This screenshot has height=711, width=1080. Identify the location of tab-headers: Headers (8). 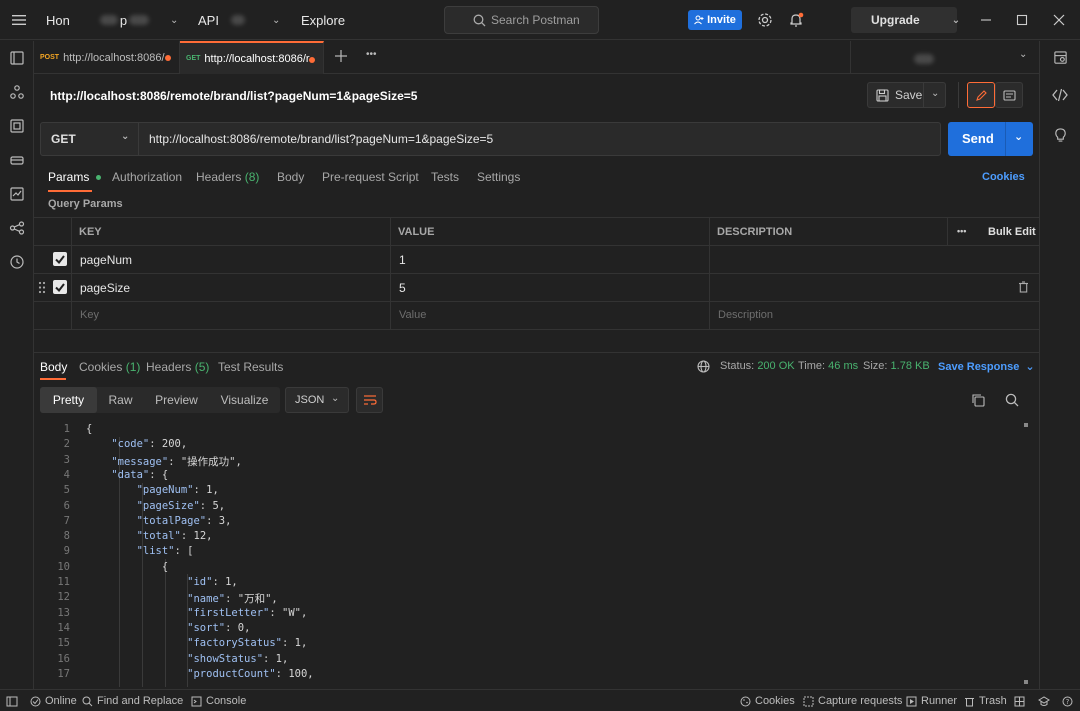
(227, 177).